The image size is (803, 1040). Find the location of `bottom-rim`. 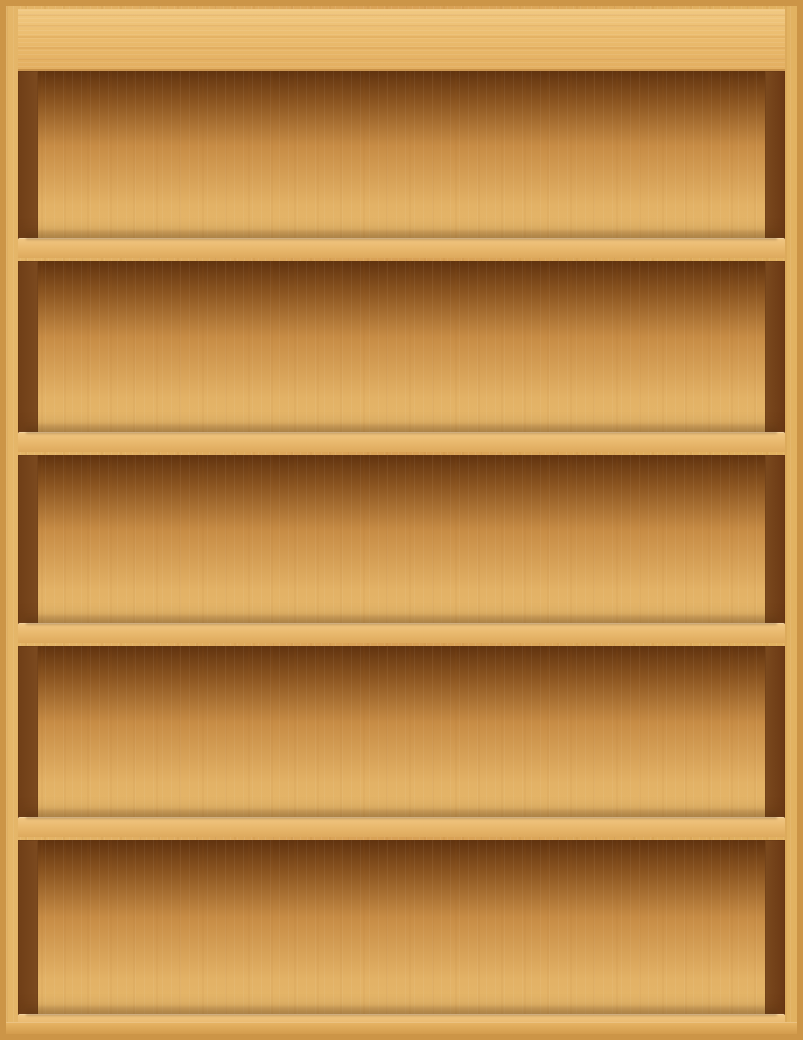

bottom-rim is located at coordinates (401, 1028).